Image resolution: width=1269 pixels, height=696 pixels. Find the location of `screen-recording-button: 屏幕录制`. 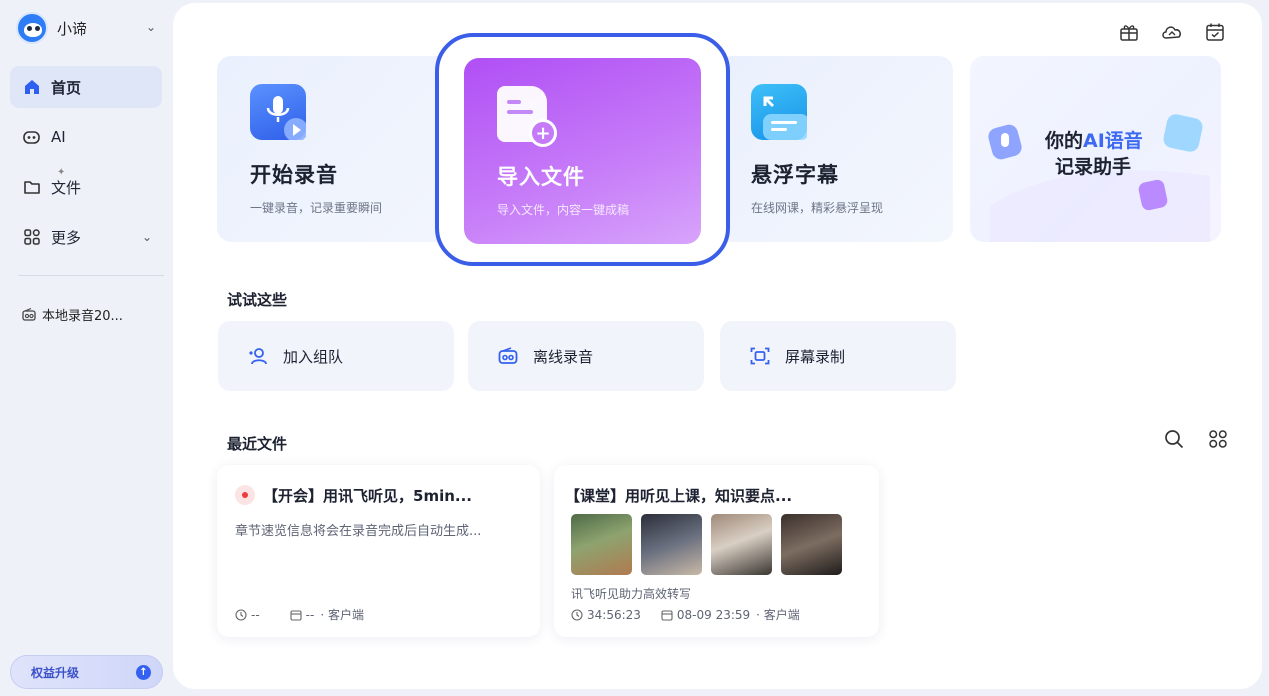

screen-recording-button: 屏幕录制 is located at coordinates (838, 356).